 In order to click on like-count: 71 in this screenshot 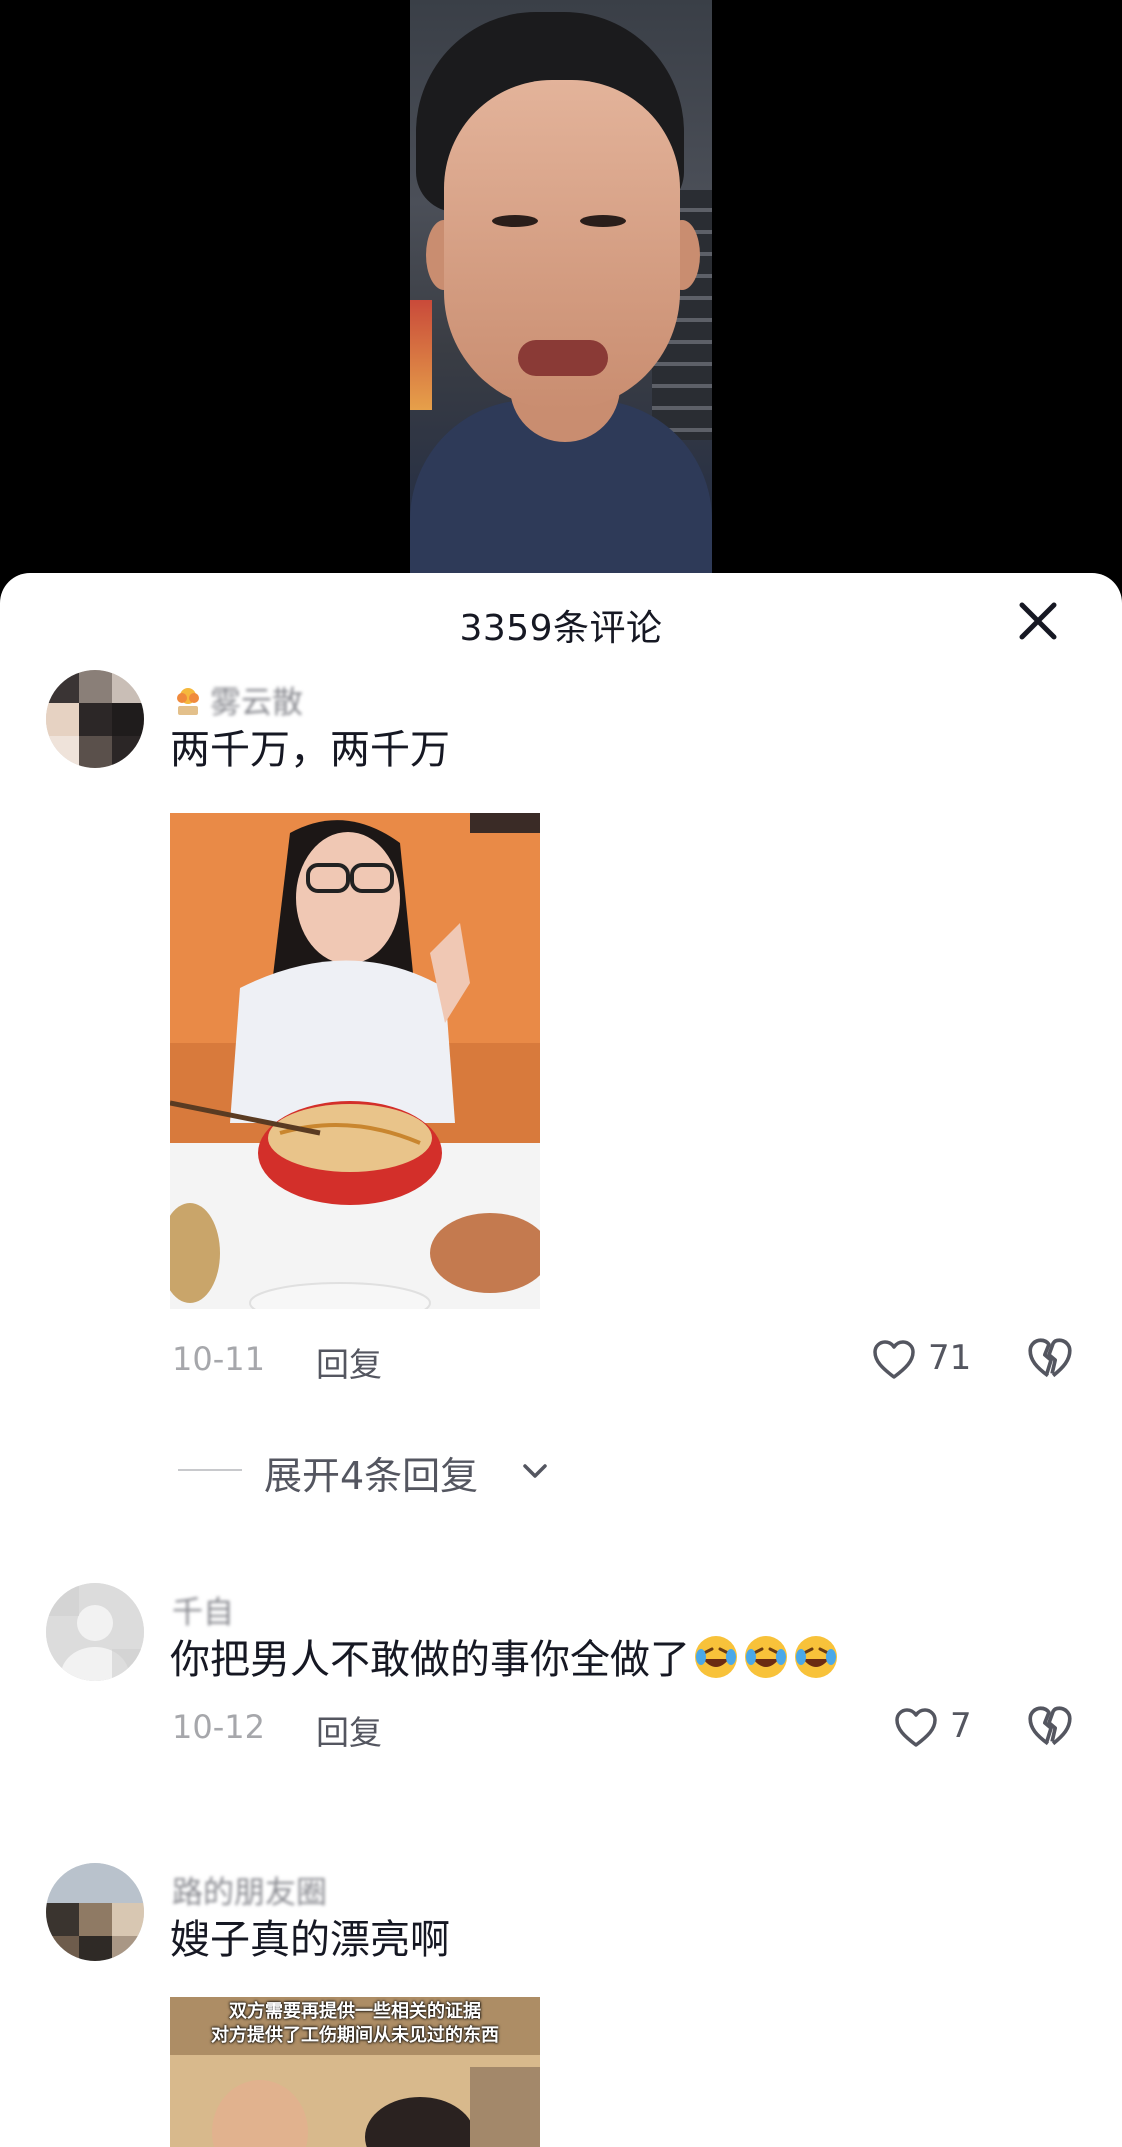, I will do `click(950, 1358)`.